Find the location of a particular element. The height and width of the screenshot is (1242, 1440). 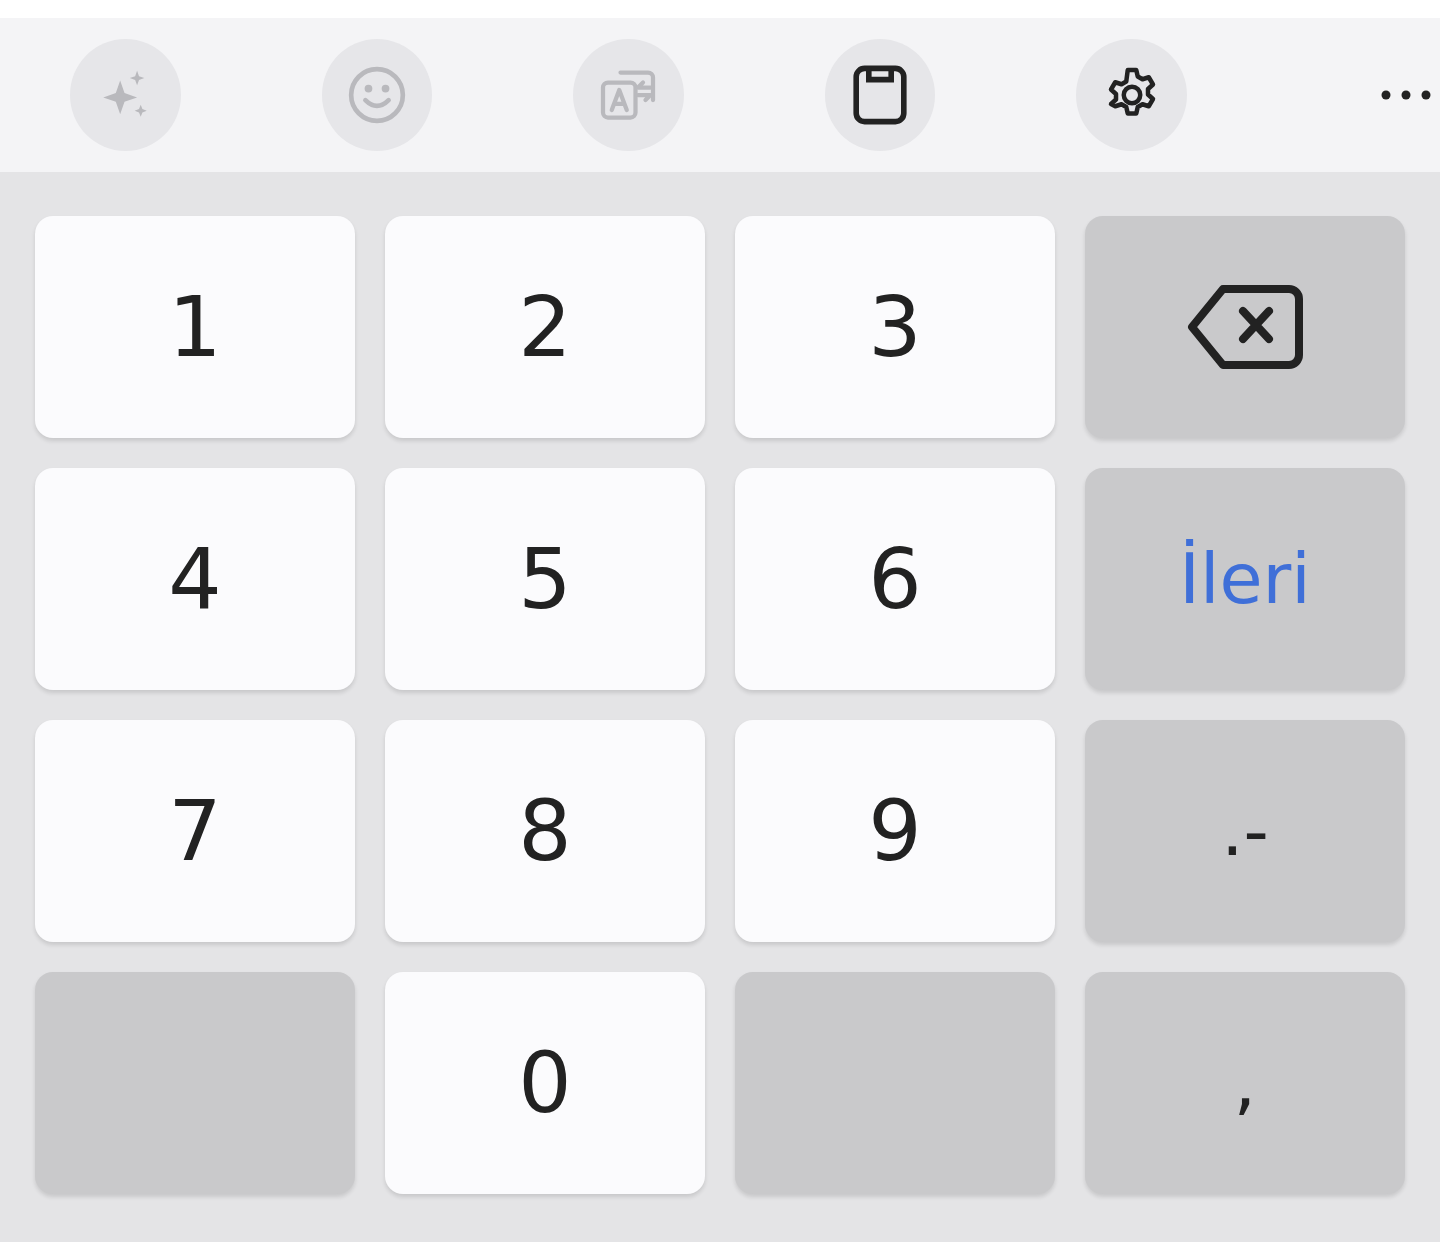

digit-key: 2 is located at coordinates (545, 327).